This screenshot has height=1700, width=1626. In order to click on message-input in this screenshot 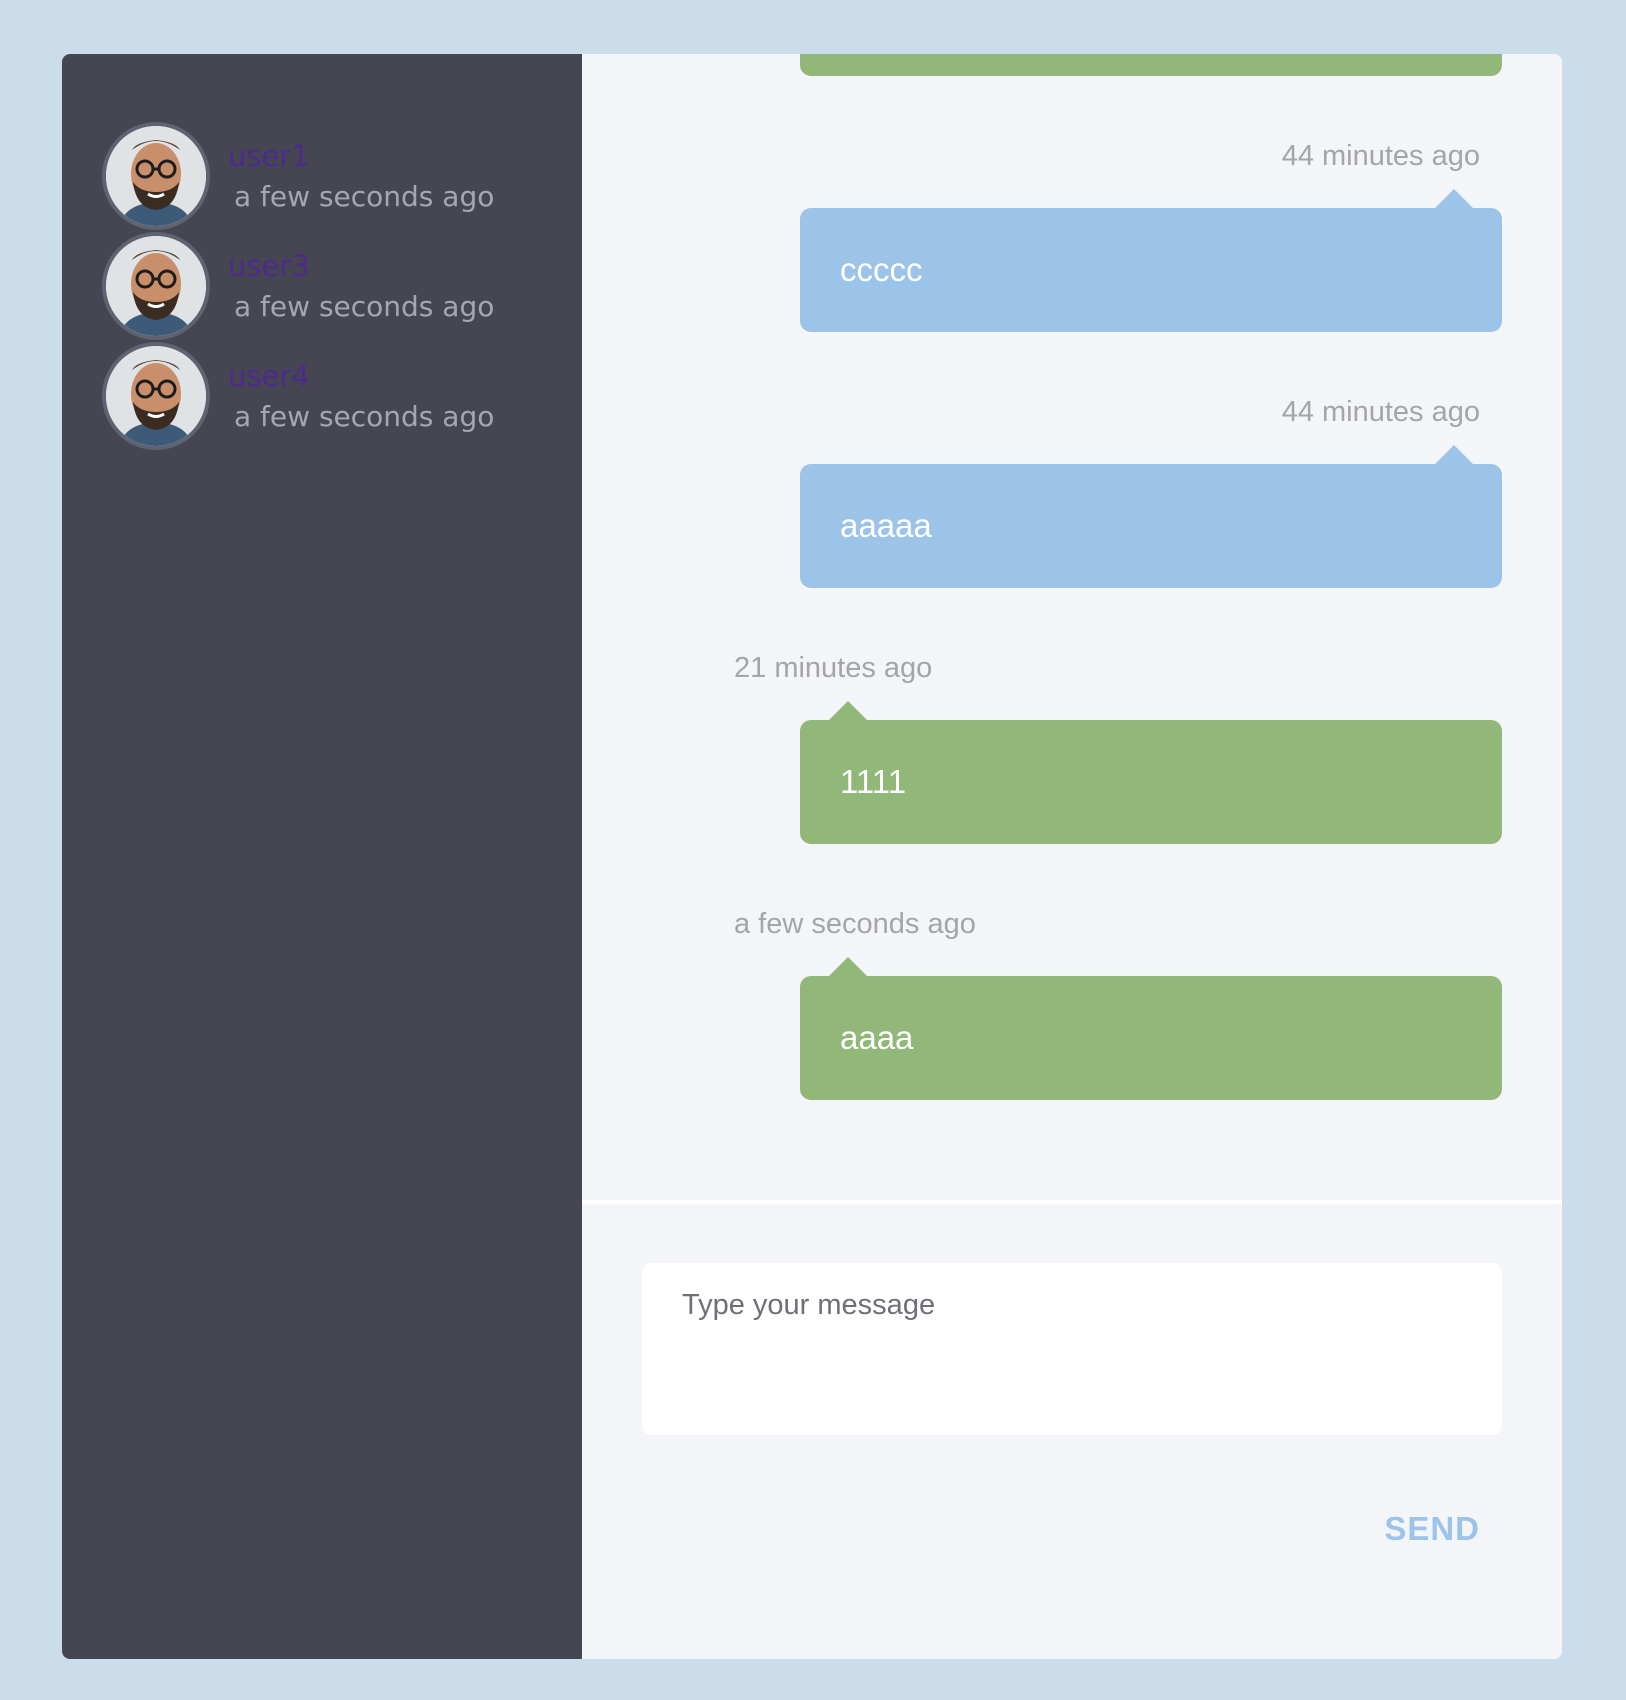, I will do `click(1072, 1349)`.